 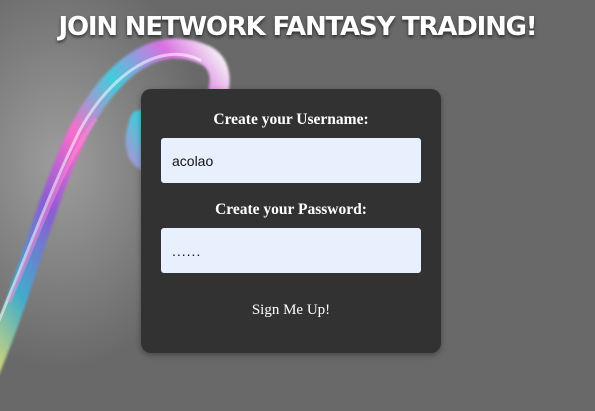 I want to click on sign-me-up-button: Sign Me Up!, so click(x=291, y=310).